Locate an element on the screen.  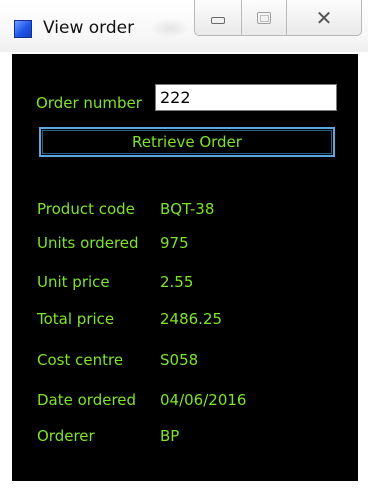
minimize-icon is located at coordinates (218, 20).